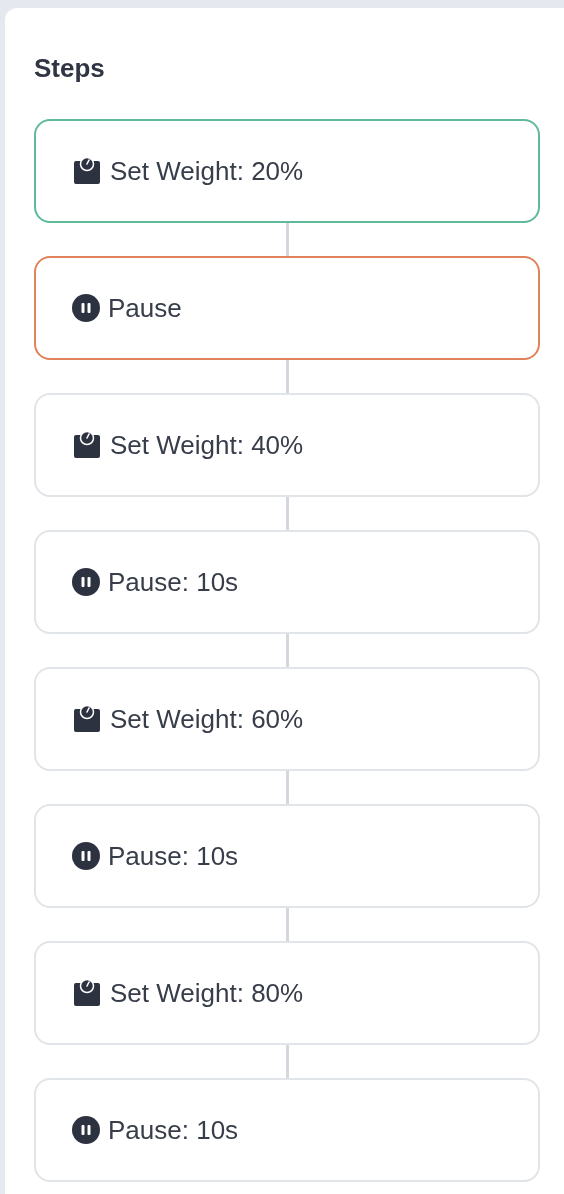 The width and height of the screenshot is (564, 1194). What do you see at coordinates (145, 308) in the screenshot?
I see `step-label: Pause` at bounding box center [145, 308].